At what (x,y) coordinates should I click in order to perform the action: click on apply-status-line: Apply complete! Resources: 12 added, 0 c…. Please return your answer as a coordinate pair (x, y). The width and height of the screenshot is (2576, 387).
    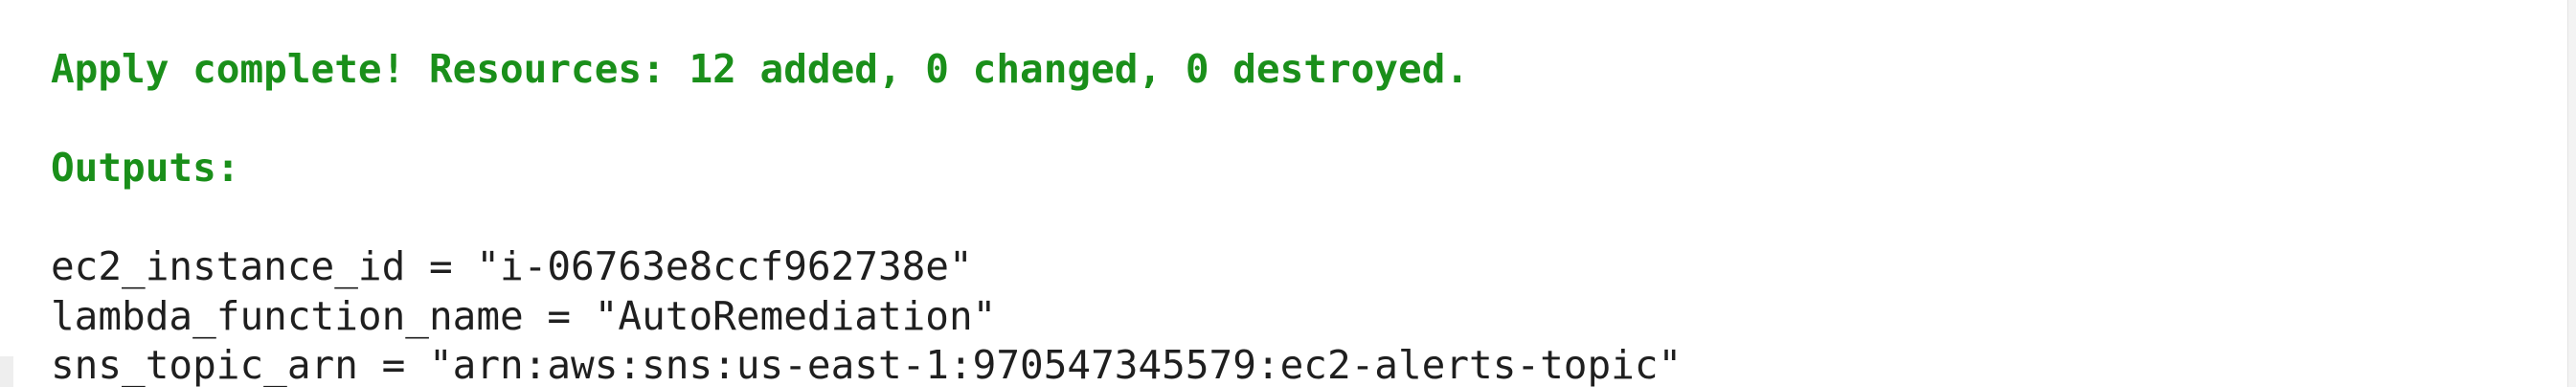
    Looking at the image, I should click on (760, 69).